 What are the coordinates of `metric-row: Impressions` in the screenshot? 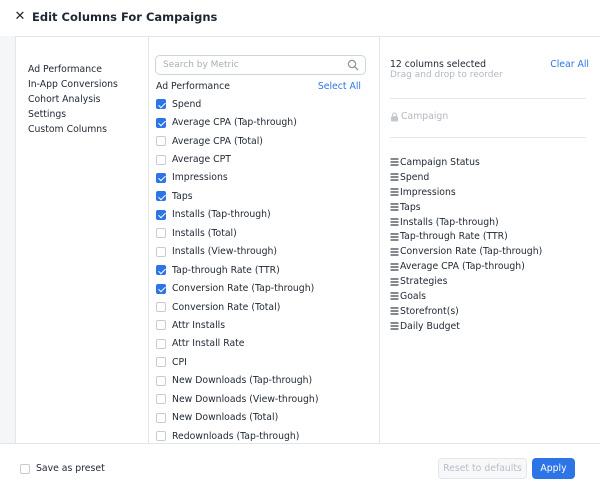 It's located at (237, 178).